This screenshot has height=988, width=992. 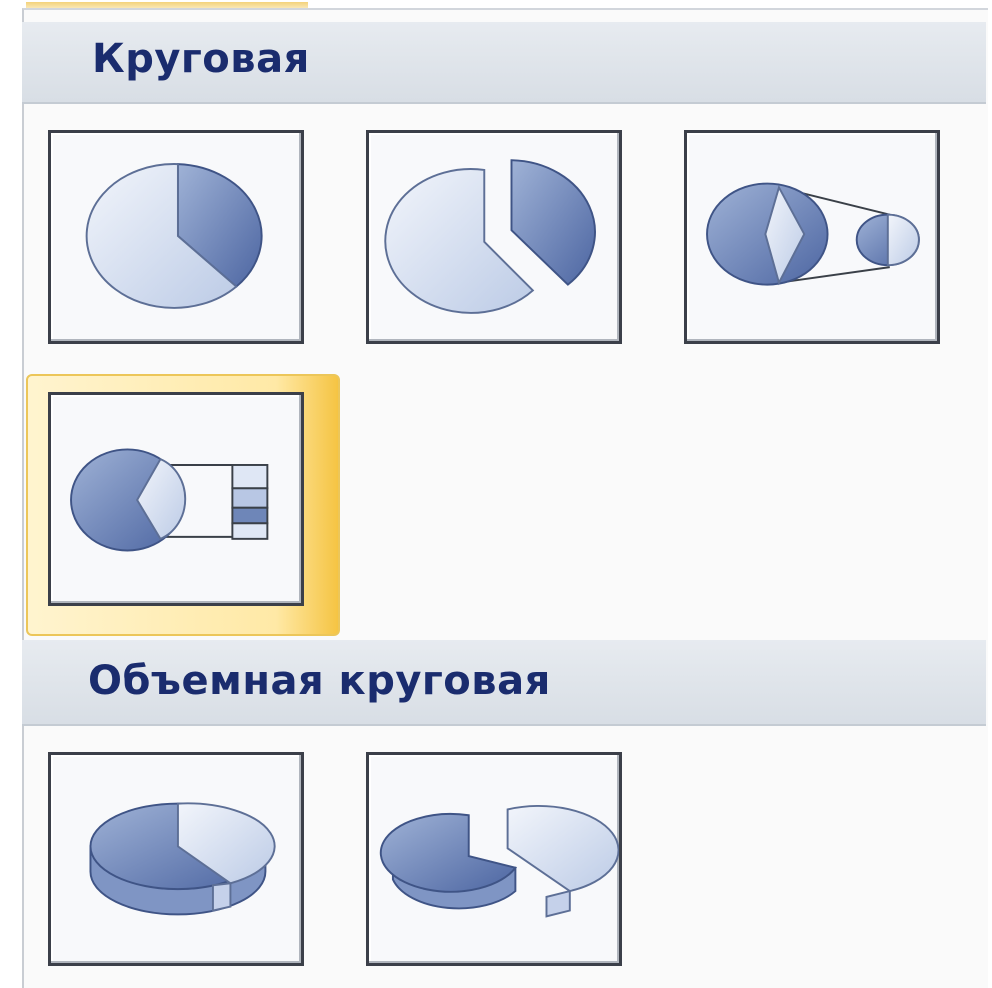 I want to click on 3d-exploded-pie-icon, so click(x=499, y=861).